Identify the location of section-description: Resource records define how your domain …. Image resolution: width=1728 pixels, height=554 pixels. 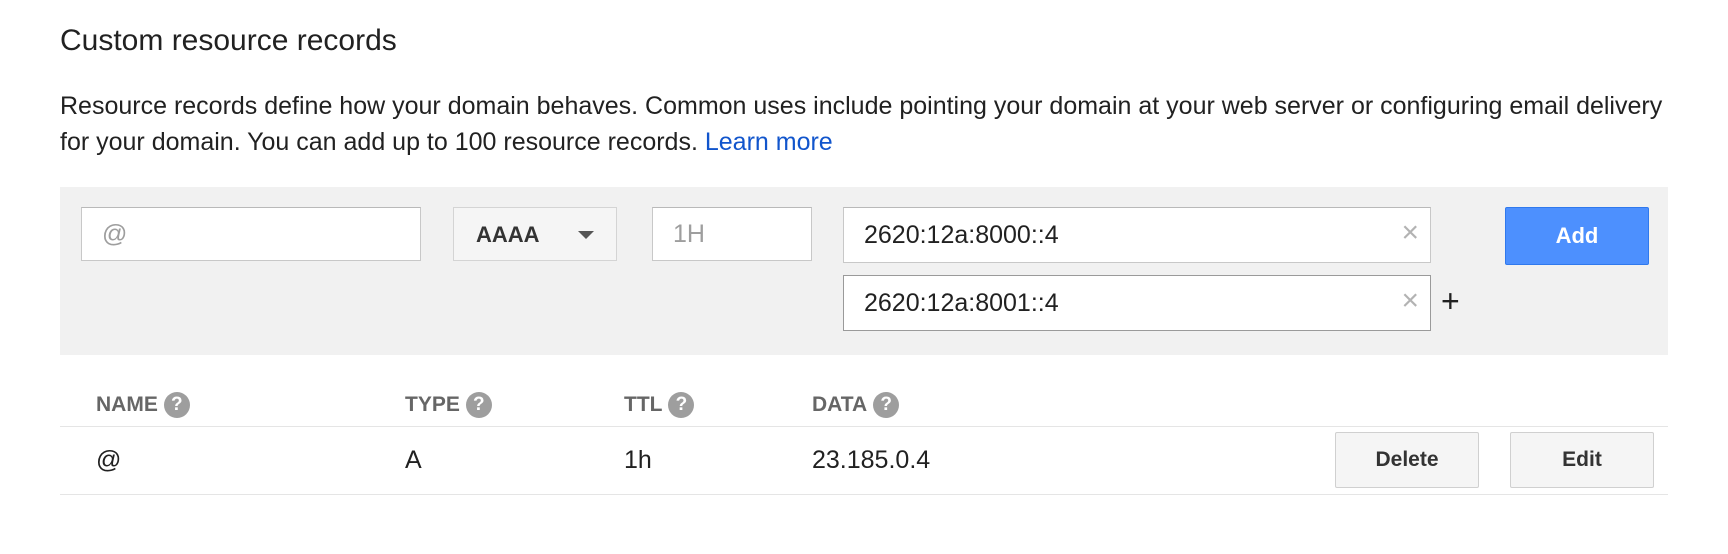
(870, 124).